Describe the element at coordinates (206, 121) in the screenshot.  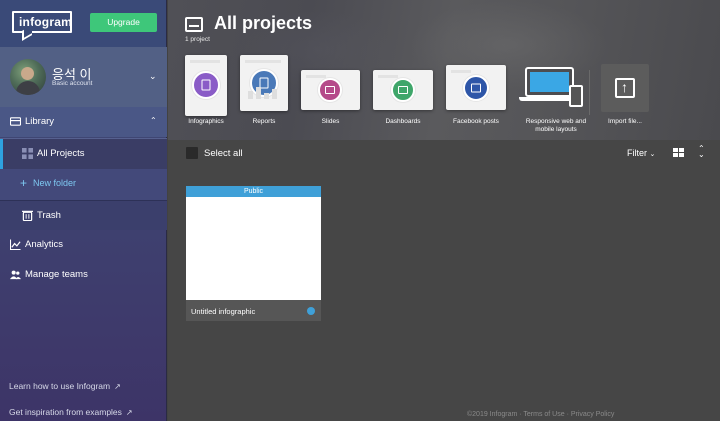
I see `template-label: Infographics` at that location.